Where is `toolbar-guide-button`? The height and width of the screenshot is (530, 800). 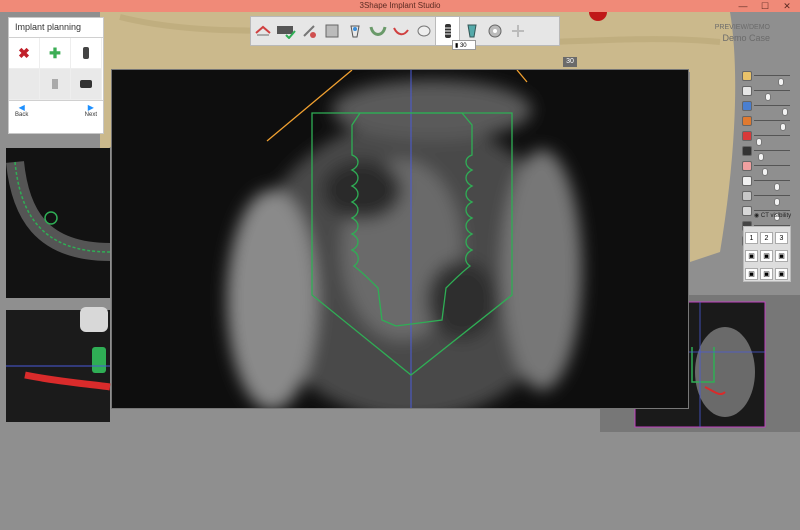
toolbar-guide-button is located at coordinates (494, 31).